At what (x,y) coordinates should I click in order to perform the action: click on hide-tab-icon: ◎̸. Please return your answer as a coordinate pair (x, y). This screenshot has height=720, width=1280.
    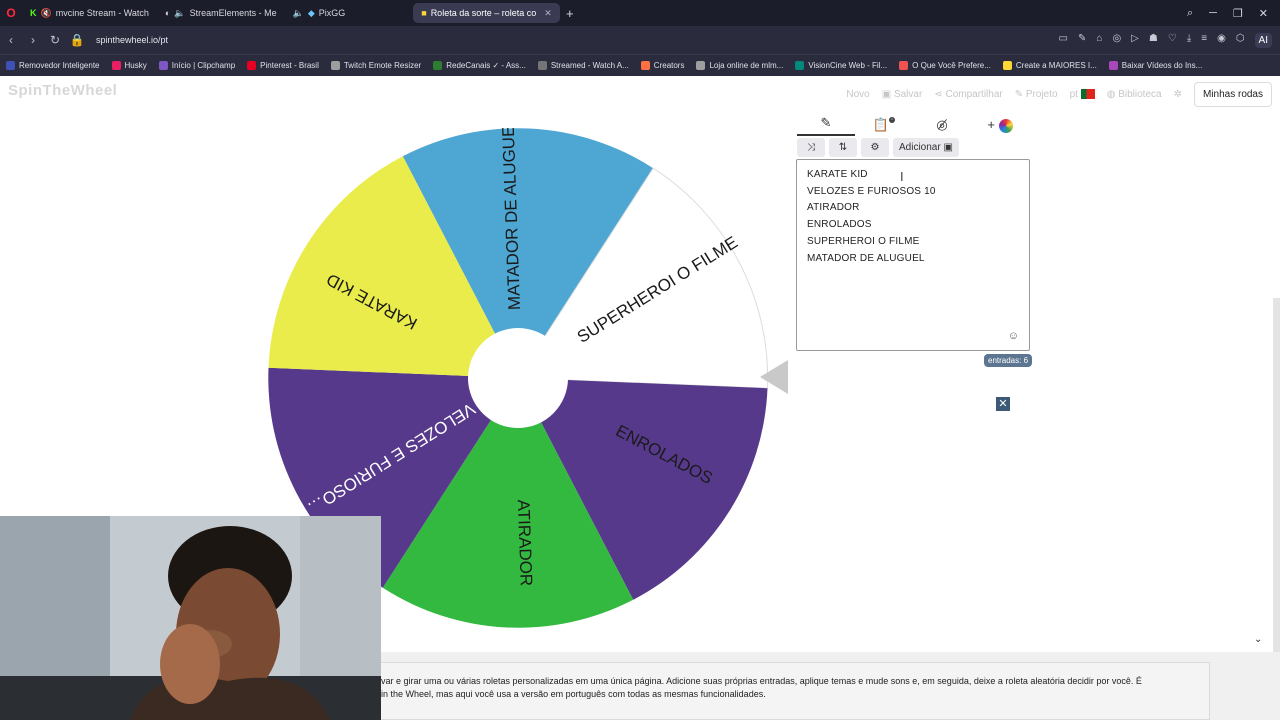
    Looking at the image, I should click on (942, 125).